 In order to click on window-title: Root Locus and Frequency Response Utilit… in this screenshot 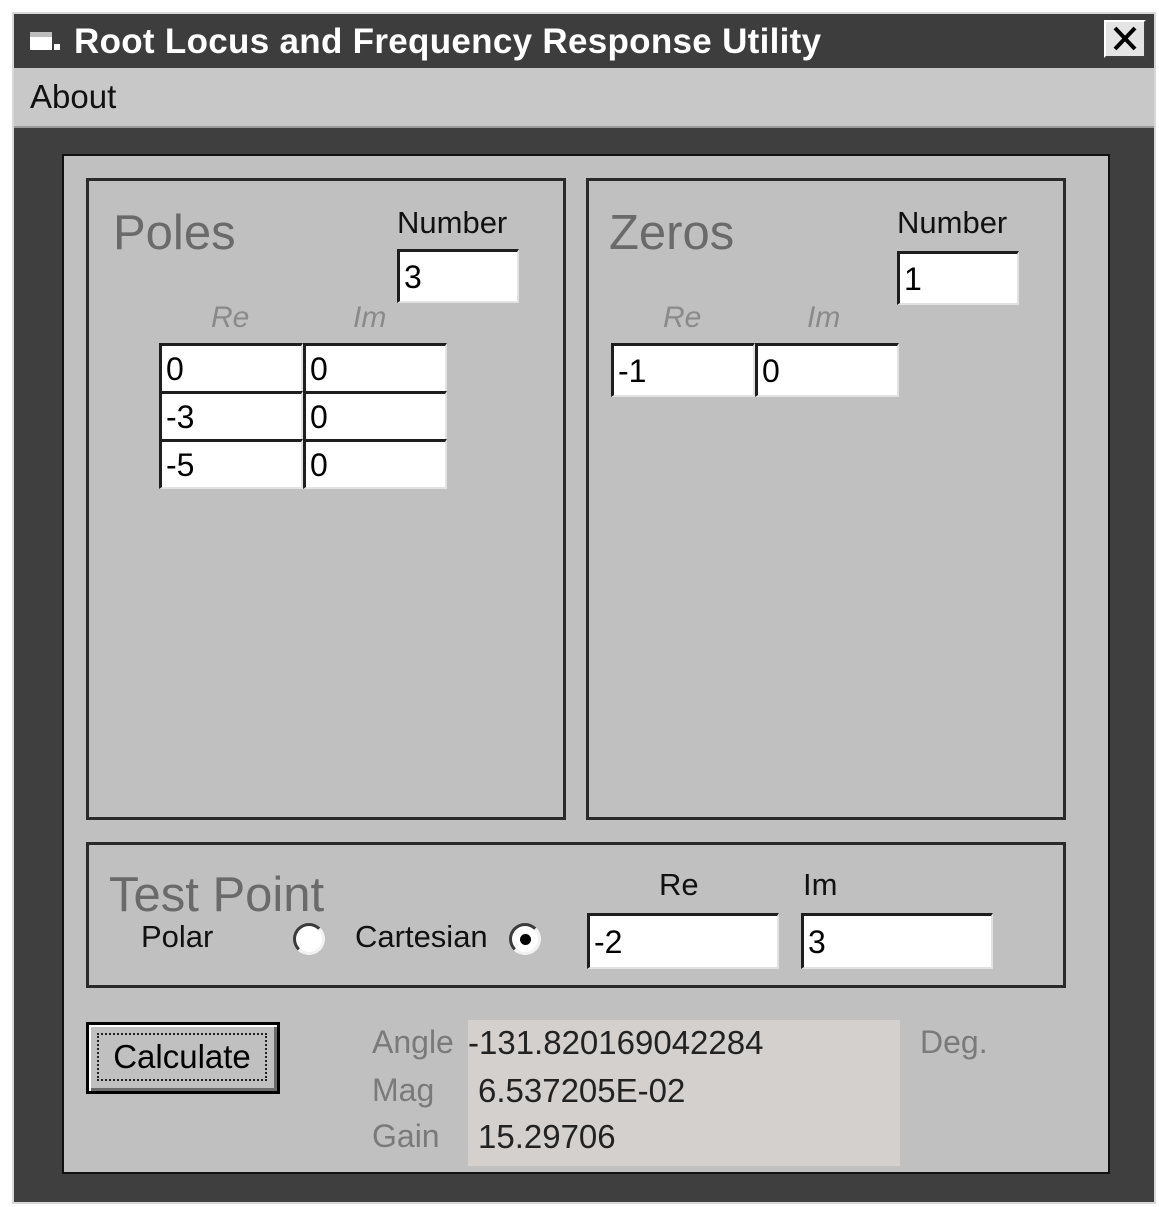, I will do `click(448, 41)`.